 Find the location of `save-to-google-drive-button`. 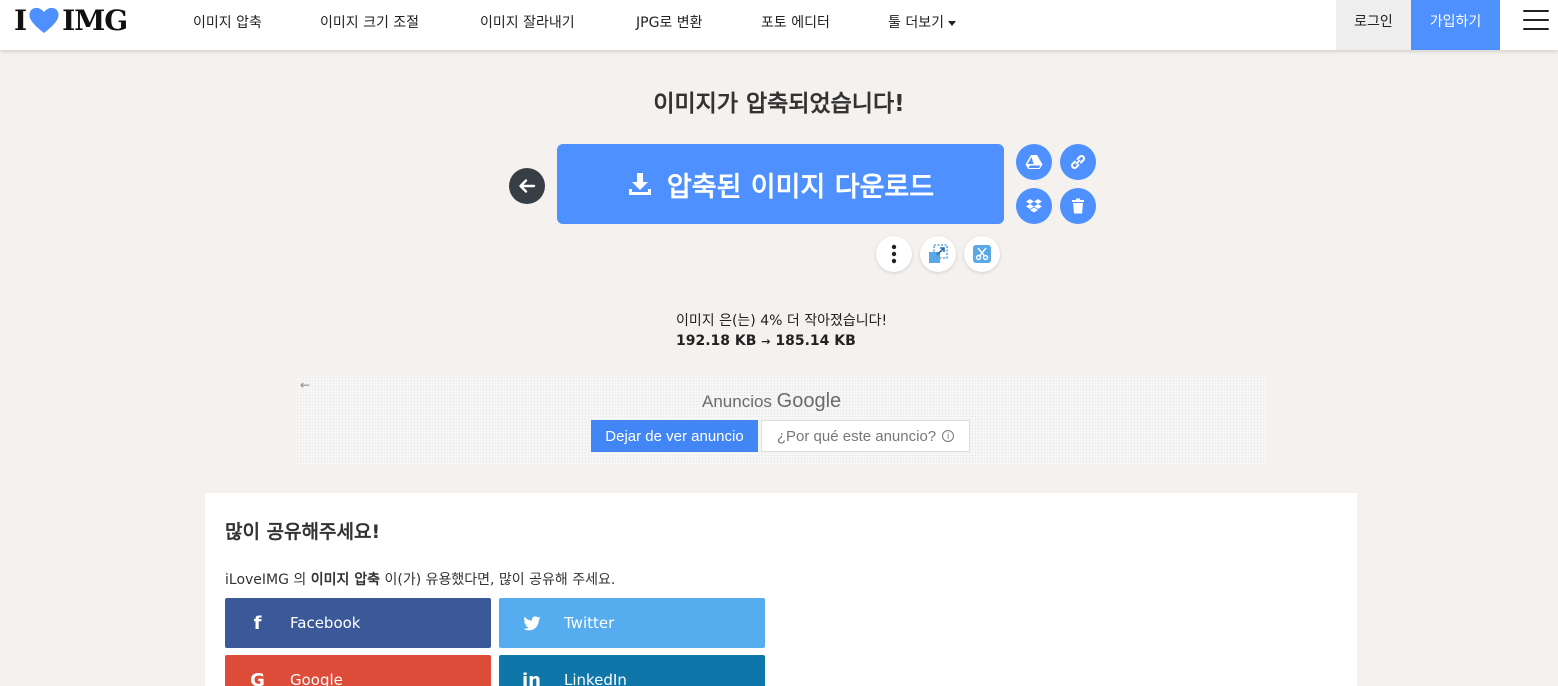

save-to-google-drive-button is located at coordinates (1034, 162).